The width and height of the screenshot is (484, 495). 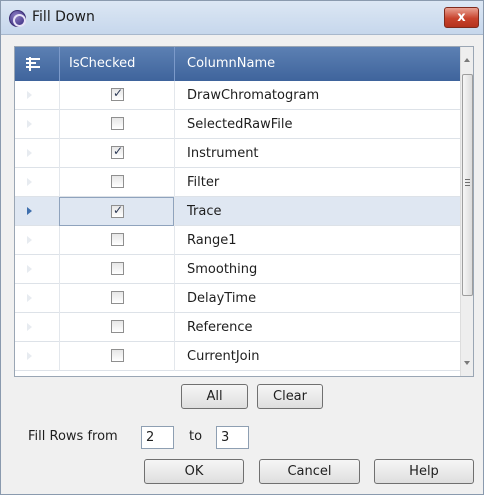 I want to click on table-row: Instrument, so click(x=237, y=153).